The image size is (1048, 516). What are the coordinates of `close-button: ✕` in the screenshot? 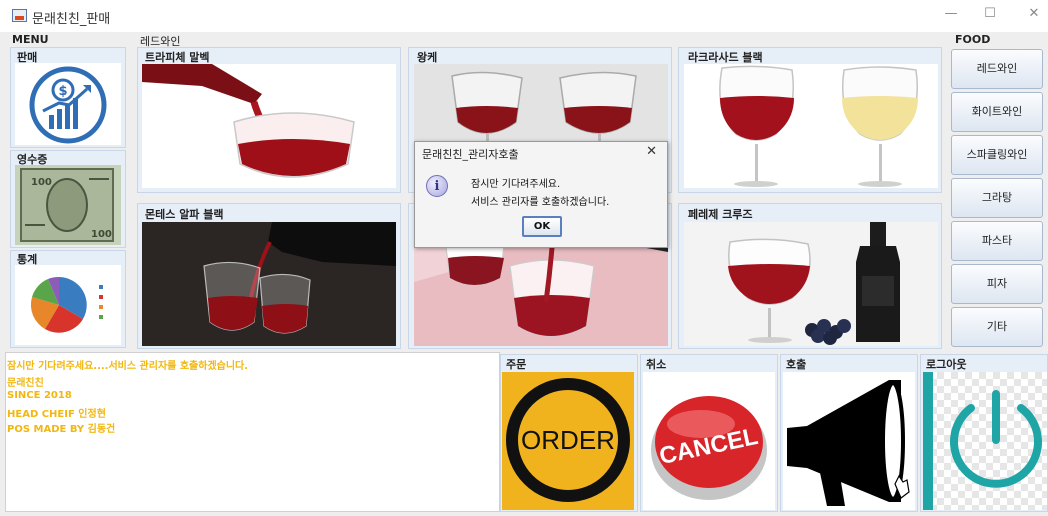 It's located at (1034, 15).